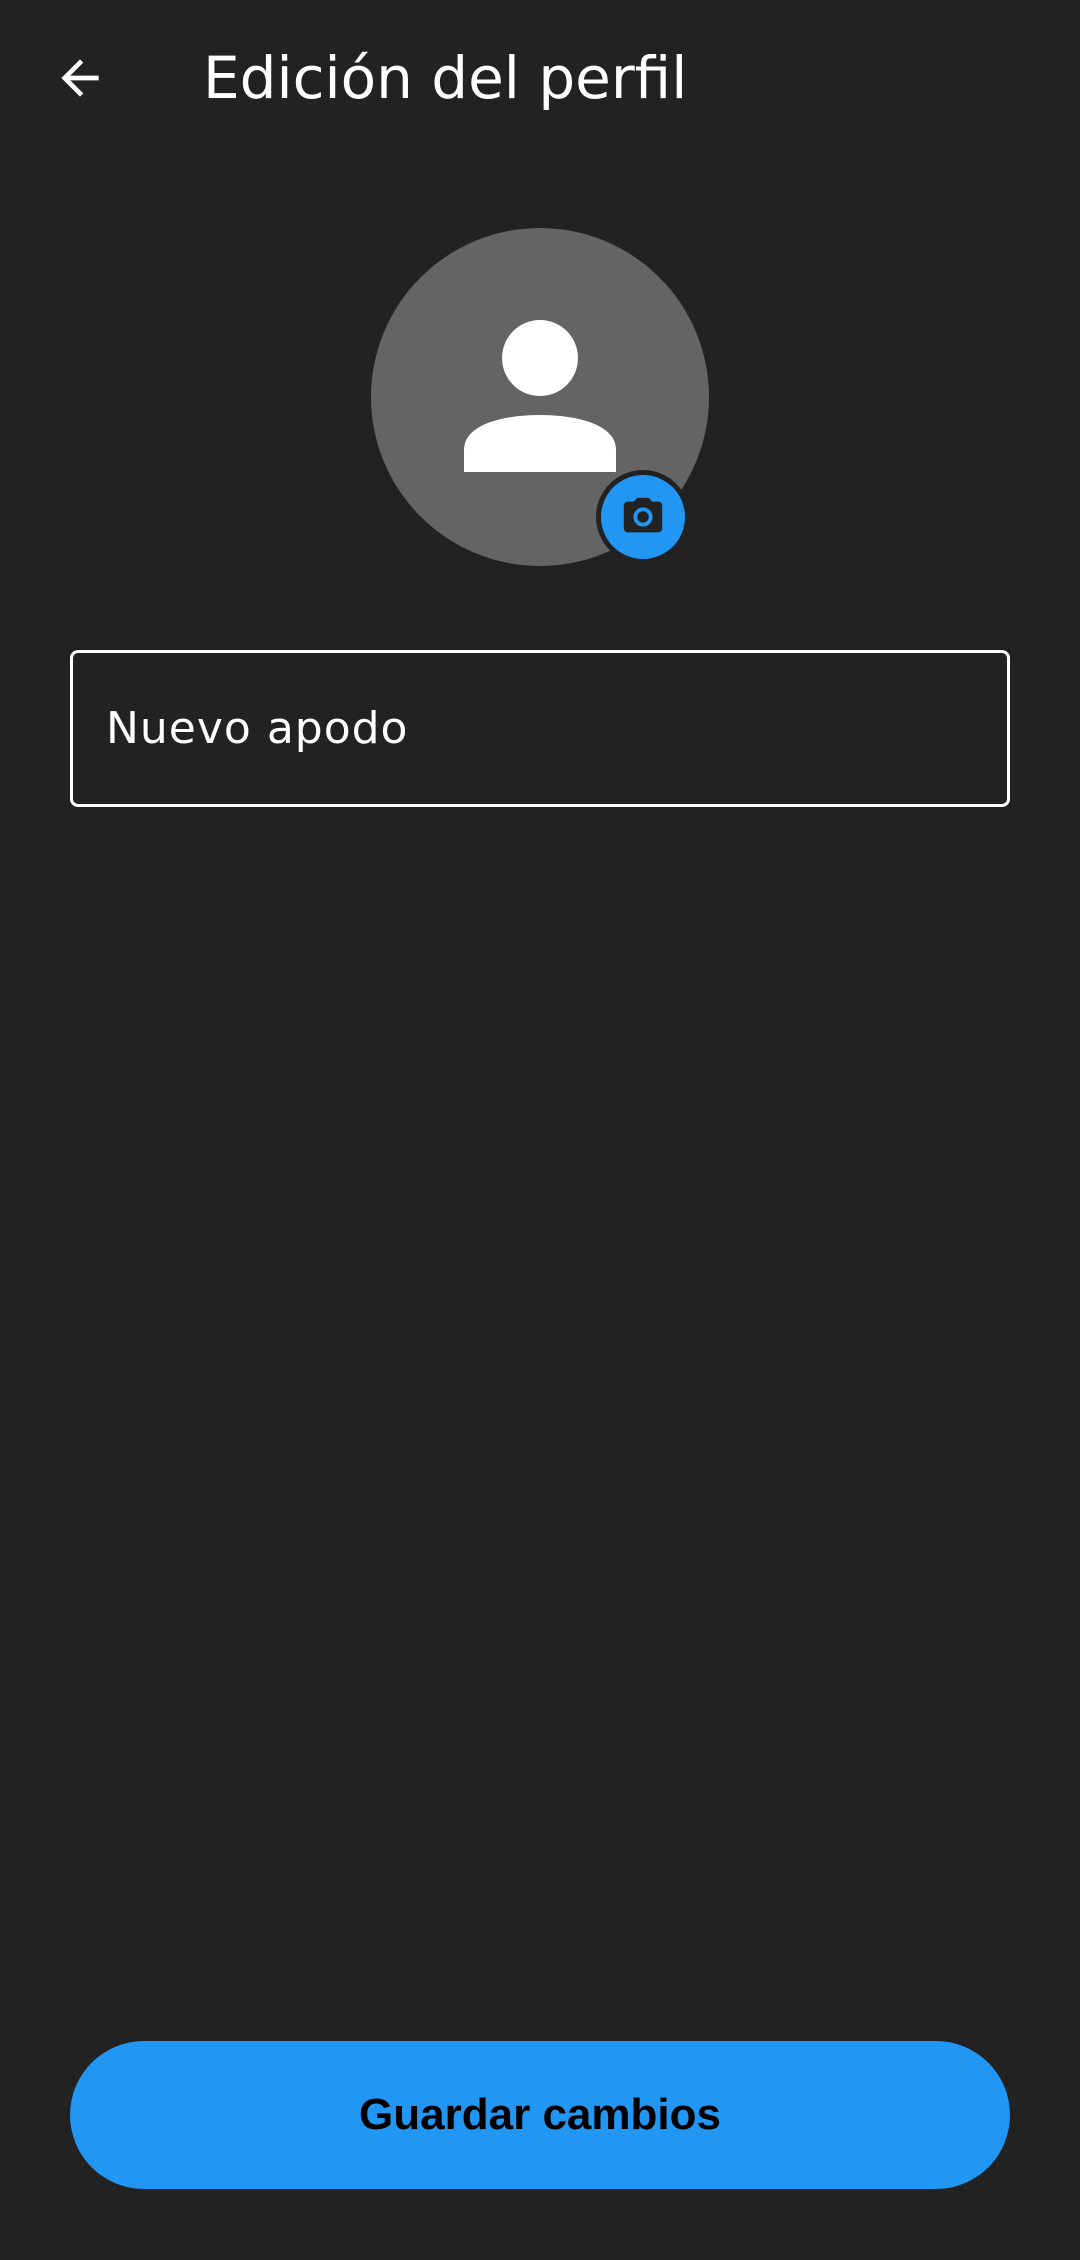 This screenshot has width=1080, height=2260. I want to click on avatar-container, so click(540, 397).